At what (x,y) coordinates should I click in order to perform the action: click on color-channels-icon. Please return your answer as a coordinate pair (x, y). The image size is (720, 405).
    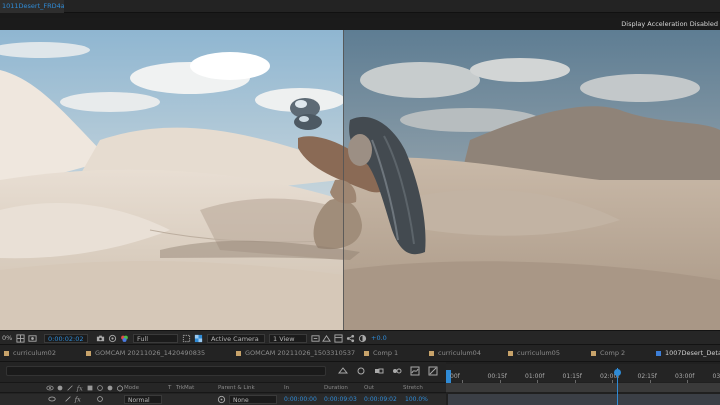
    Looking at the image, I should click on (124, 338).